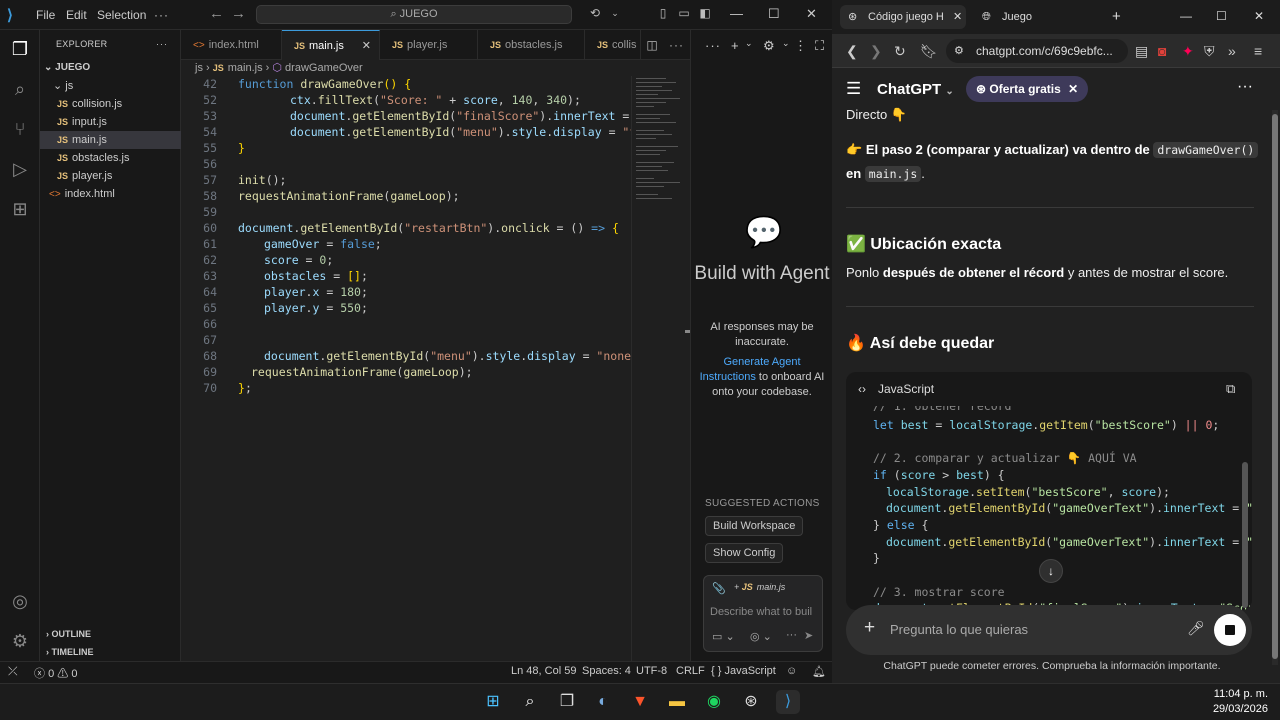 The image size is (1280, 720). I want to click on copilot-status-icon: ☺, so click(791, 671).